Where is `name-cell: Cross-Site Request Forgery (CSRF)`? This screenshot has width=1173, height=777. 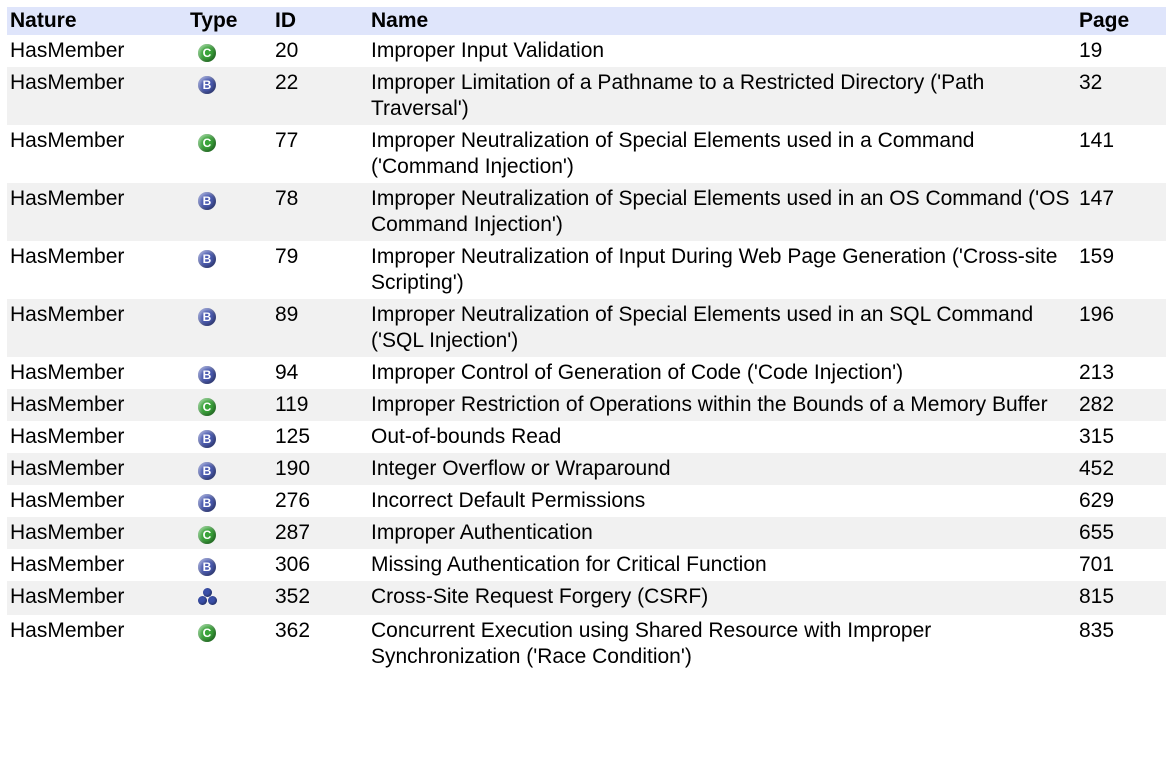
name-cell: Cross-Site Request Forgery (CSRF) is located at coordinates (540, 596).